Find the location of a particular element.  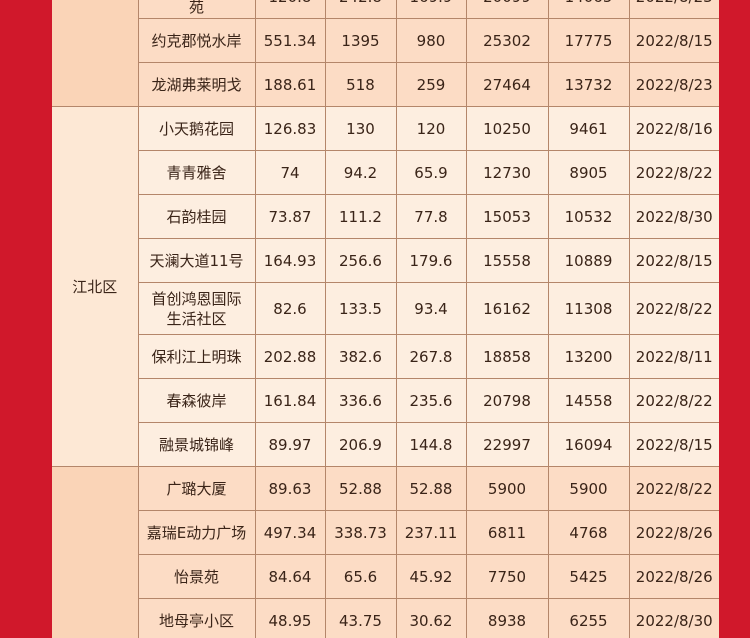

community-name-cell: 春森彼岸 is located at coordinates (196, 400).